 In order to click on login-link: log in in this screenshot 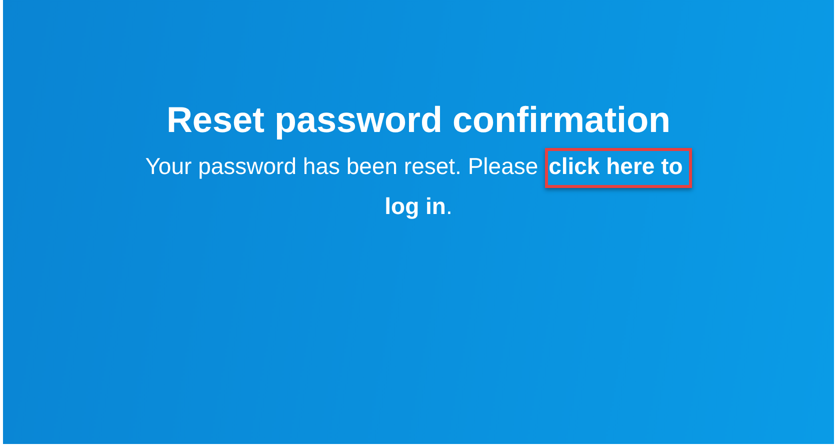, I will do `click(415, 206)`.